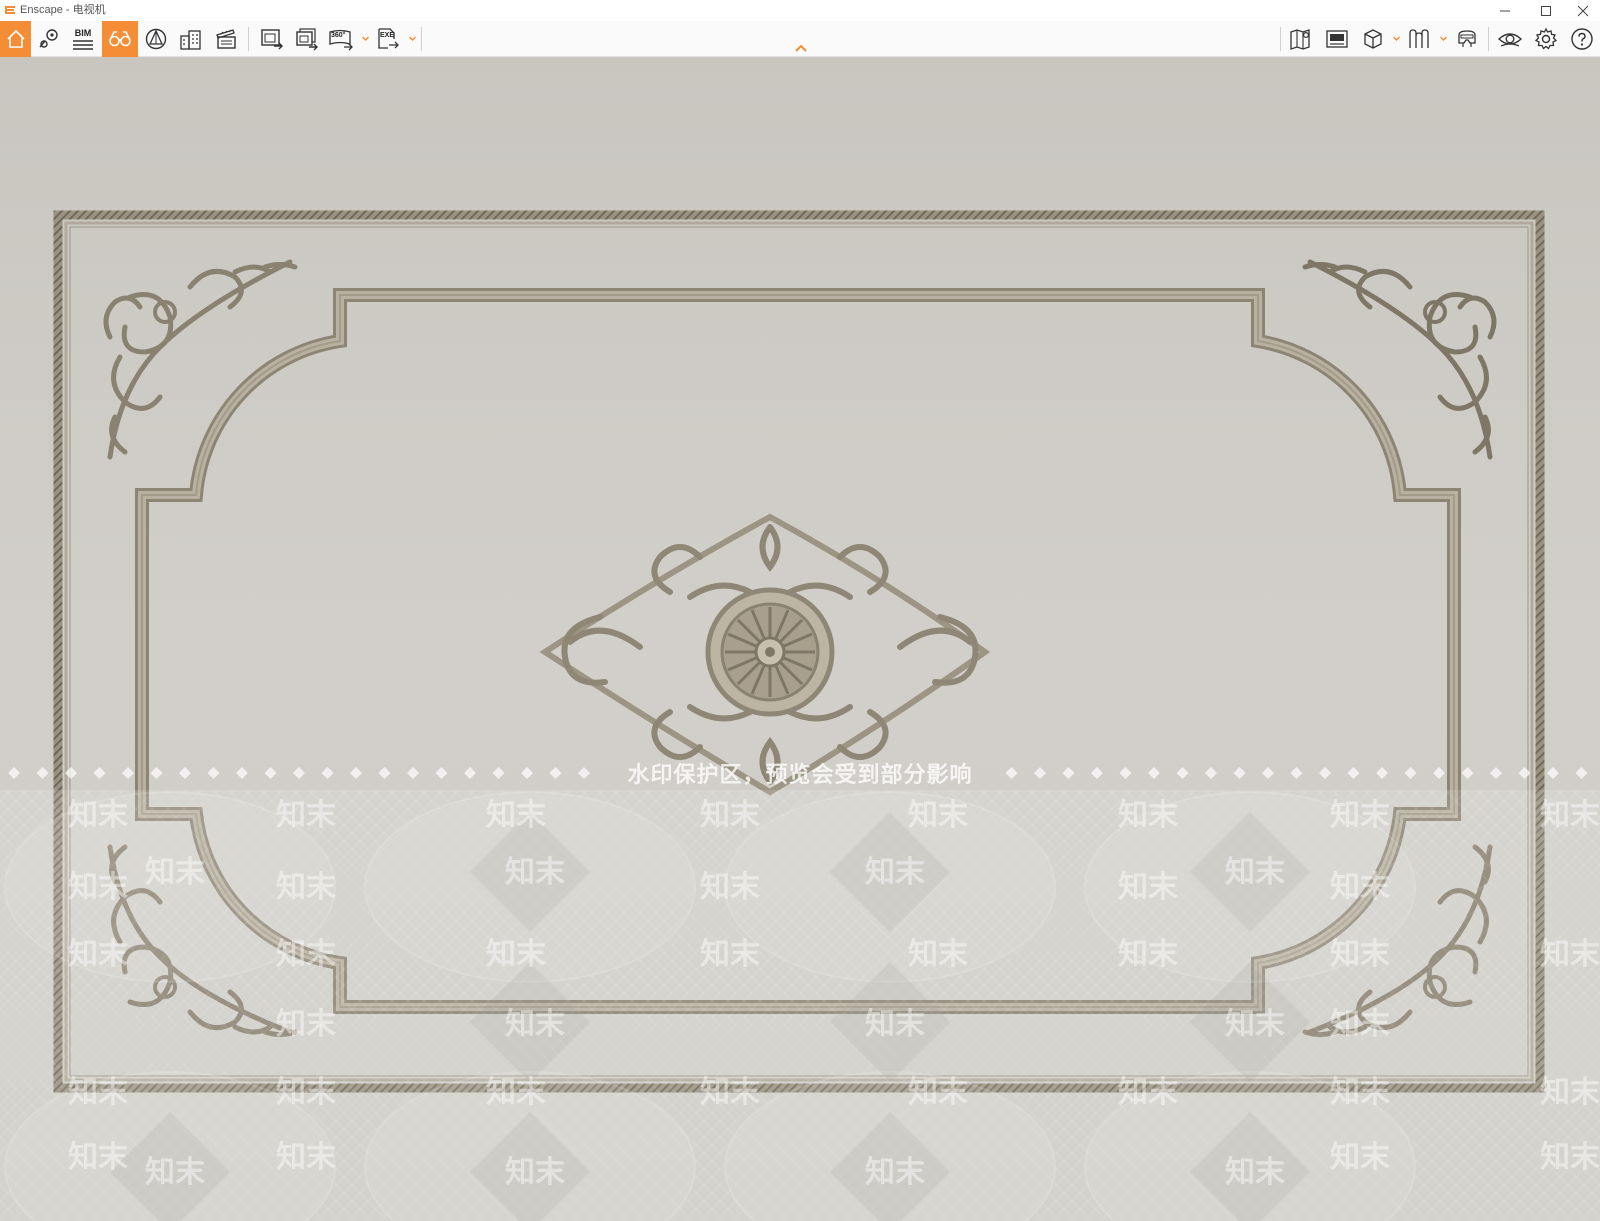  I want to click on close-icon, so click(1582, 10).